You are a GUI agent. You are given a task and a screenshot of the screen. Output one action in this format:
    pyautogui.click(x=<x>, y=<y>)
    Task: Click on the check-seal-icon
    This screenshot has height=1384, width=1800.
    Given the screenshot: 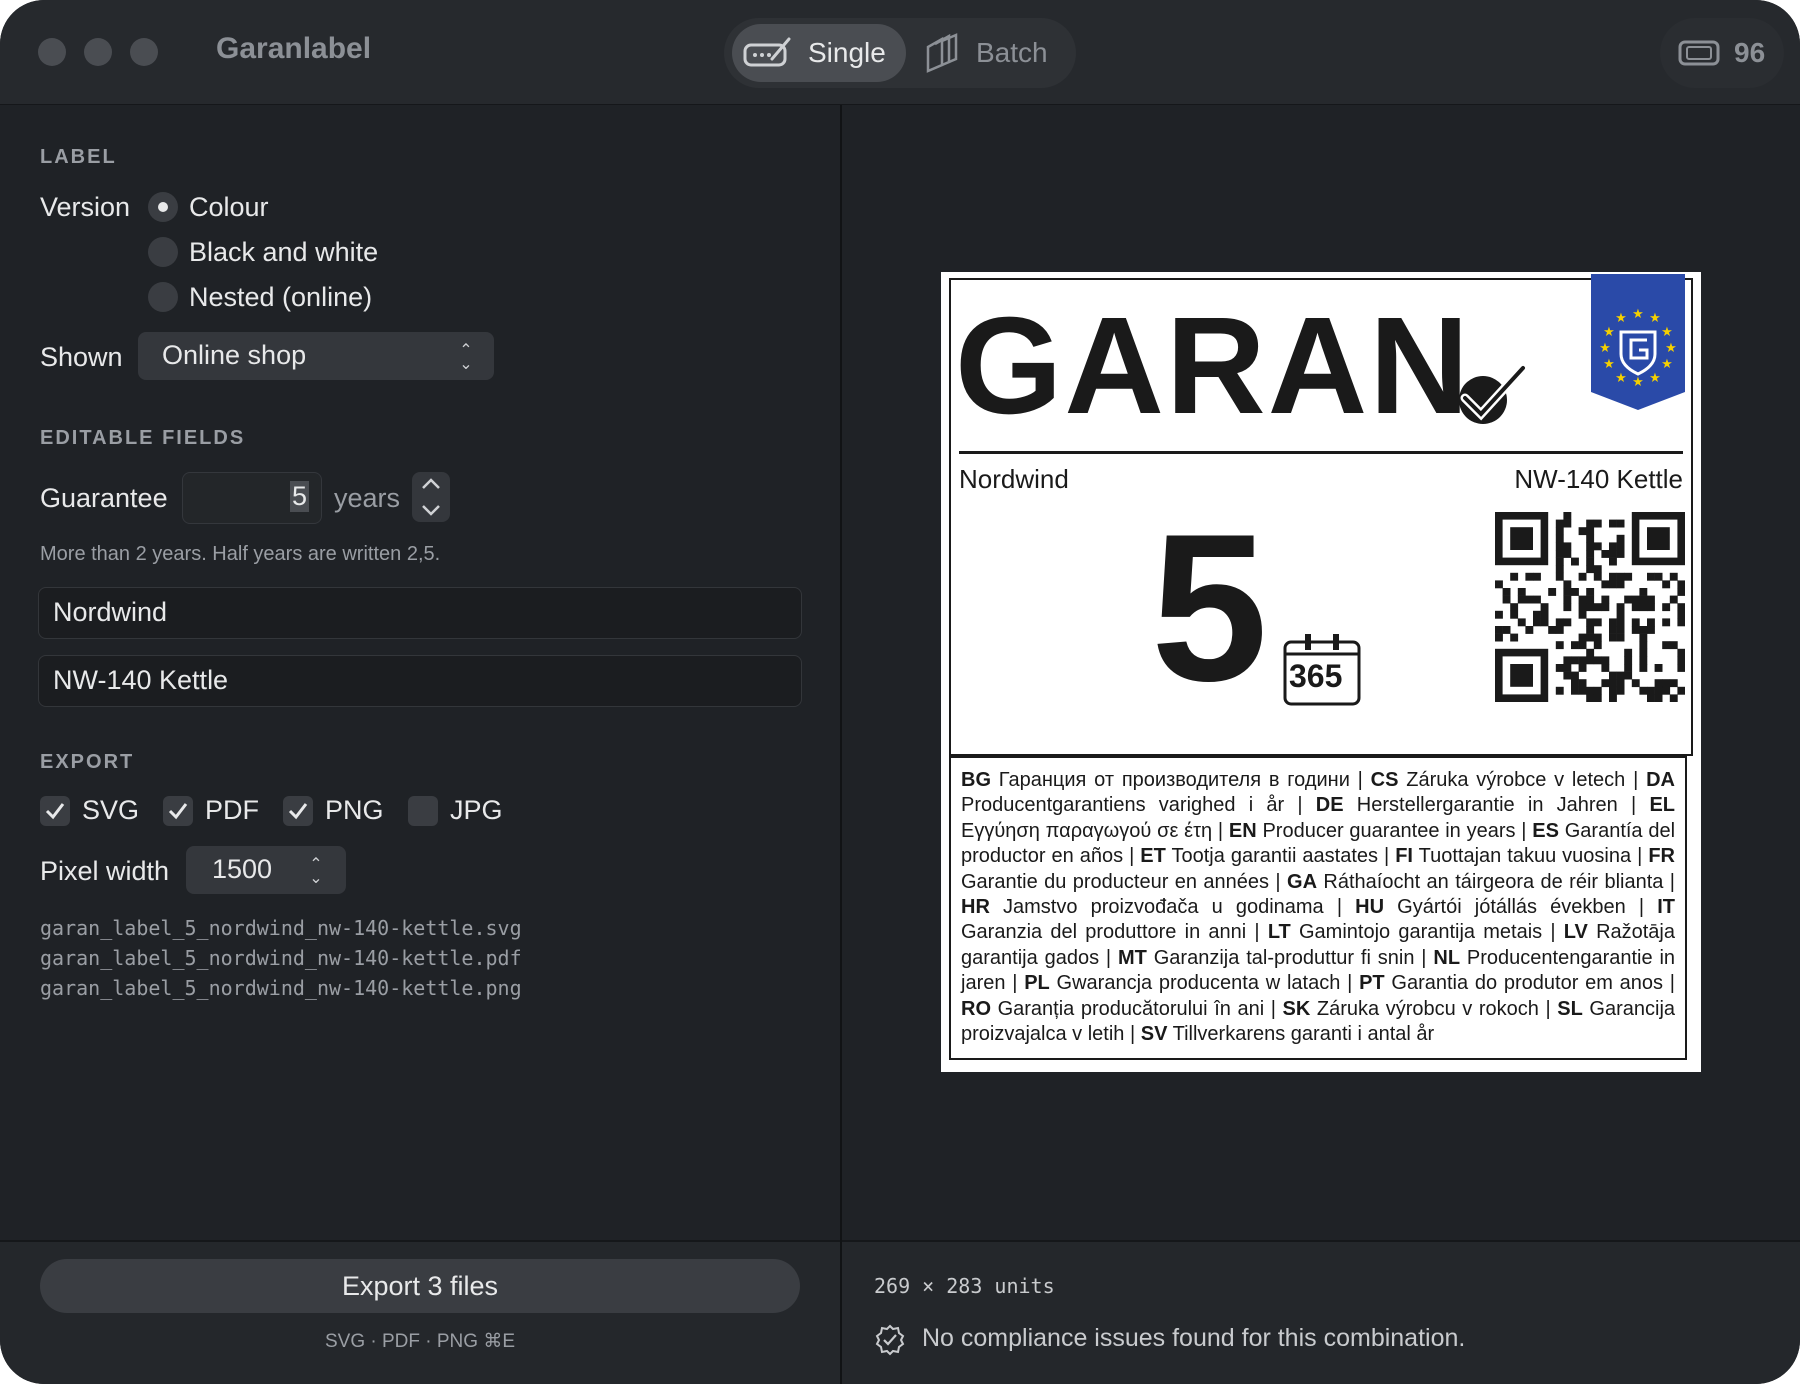 What is the action you would take?
    pyautogui.click(x=1493, y=393)
    